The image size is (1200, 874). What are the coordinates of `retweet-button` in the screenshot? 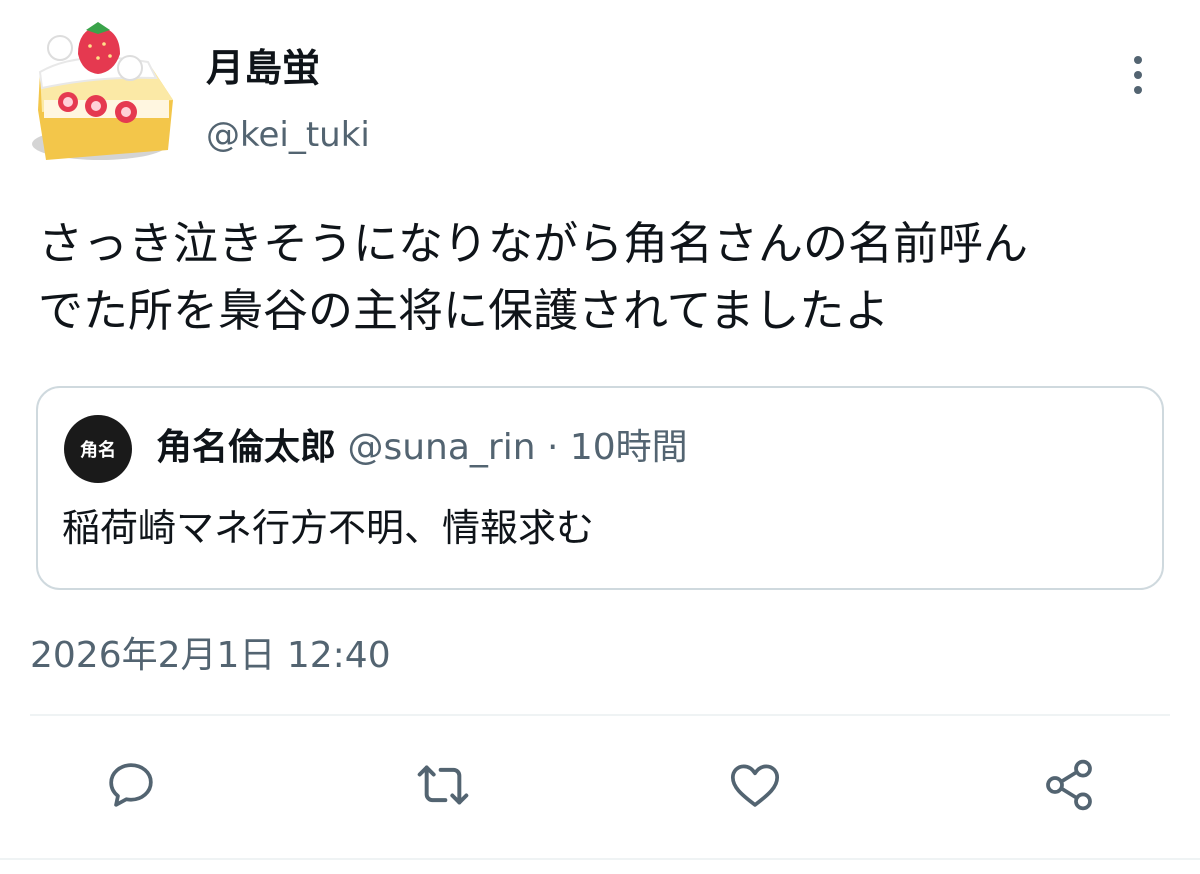 It's located at (443, 785).